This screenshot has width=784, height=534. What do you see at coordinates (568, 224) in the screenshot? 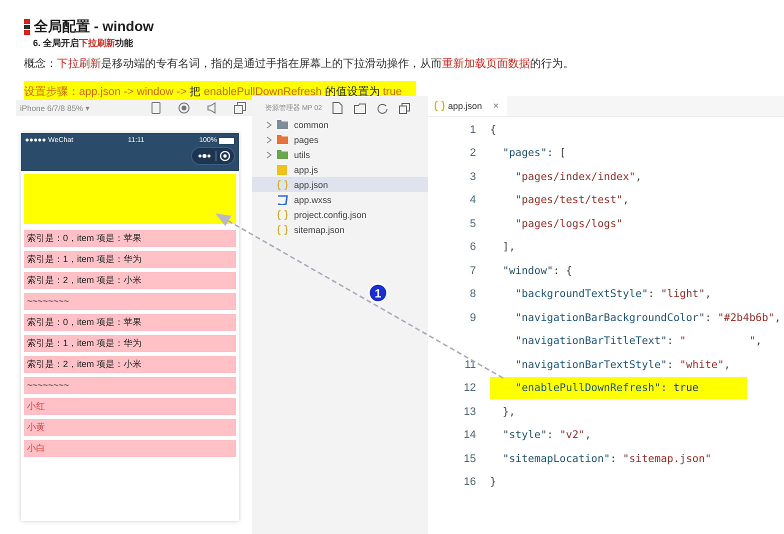
I see `code-line: "pages/logs/logs"` at bounding box center [568, 224].